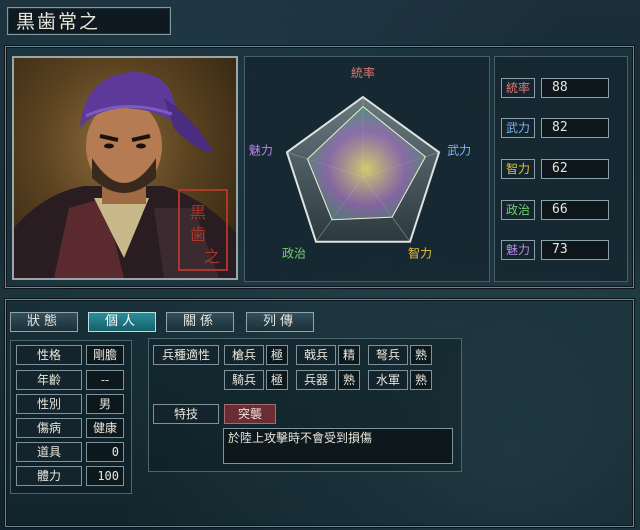 Image resolution: width=640 pixels, height=530 pixels. Describe the element at coordinates (388, 355) in the screenshot. I see `aptitude-unit: 弩兵` at that location.